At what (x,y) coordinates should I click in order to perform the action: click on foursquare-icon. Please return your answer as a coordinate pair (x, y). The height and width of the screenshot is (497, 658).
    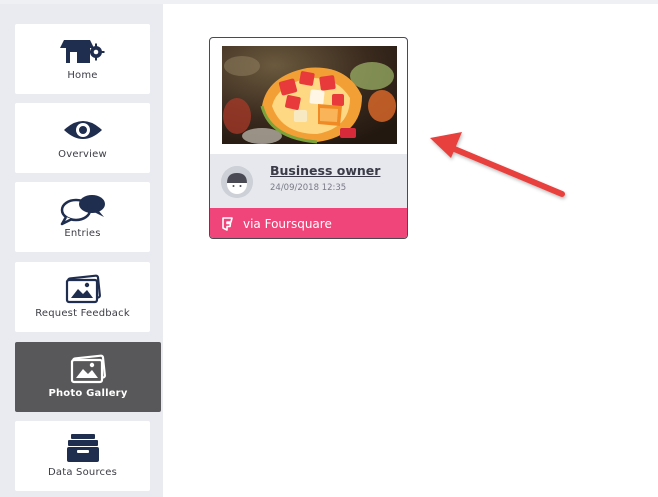
    Looking at the image, I should click on (227, 224).